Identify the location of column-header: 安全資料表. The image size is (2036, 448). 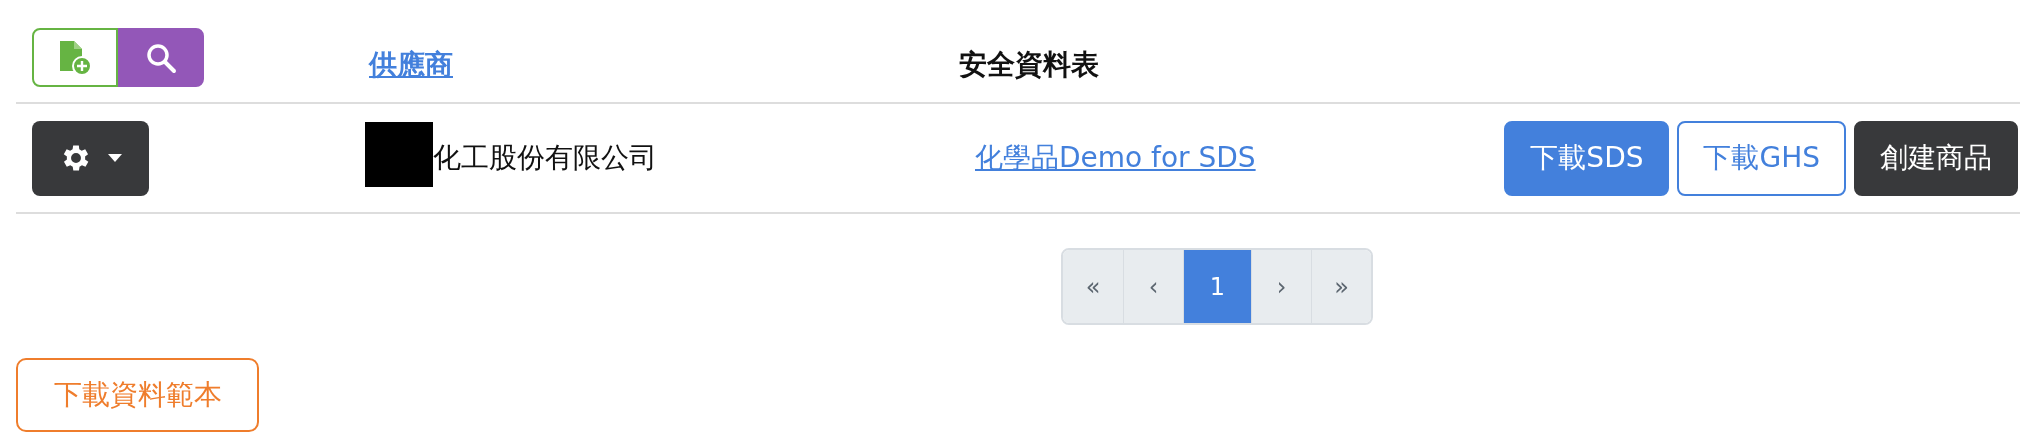
(1029, 65).